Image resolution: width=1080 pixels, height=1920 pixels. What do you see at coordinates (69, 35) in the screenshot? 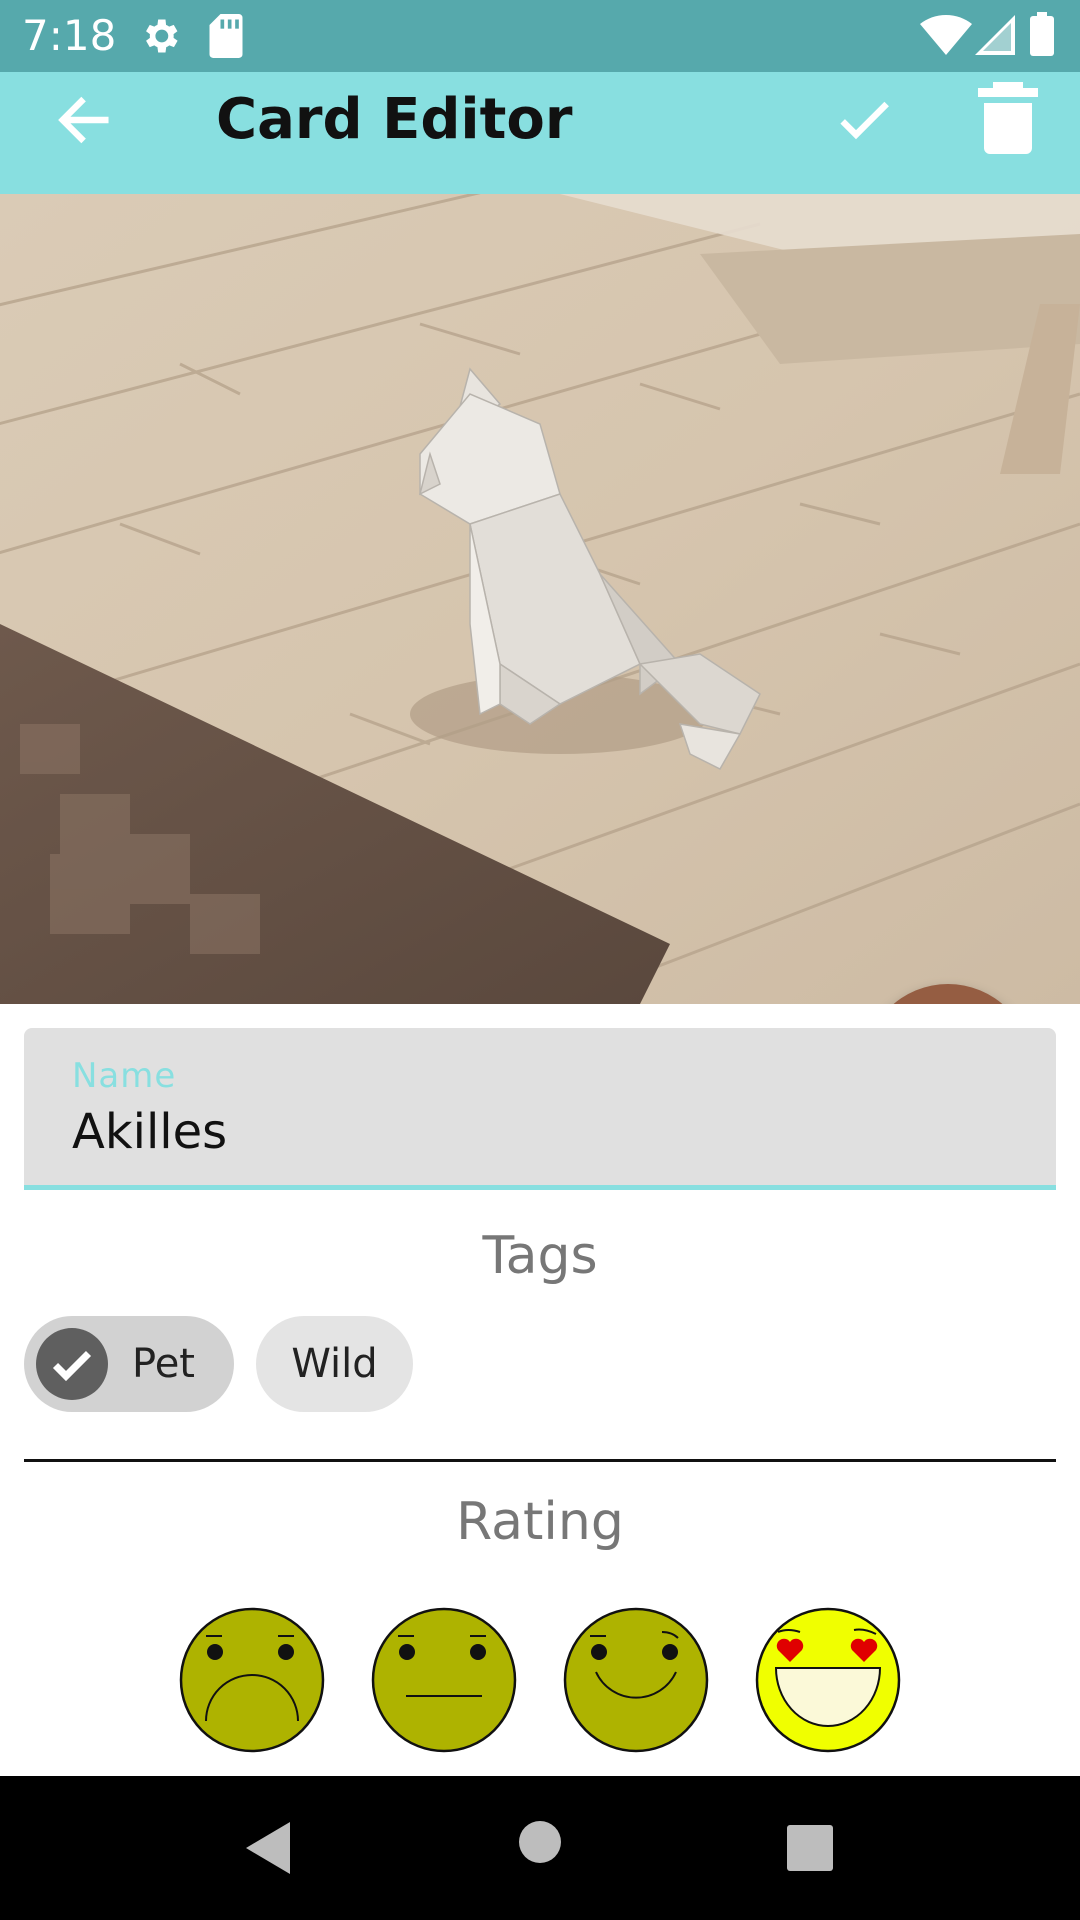
I see `status-time: 7:18` at bounding box center [69, 35].